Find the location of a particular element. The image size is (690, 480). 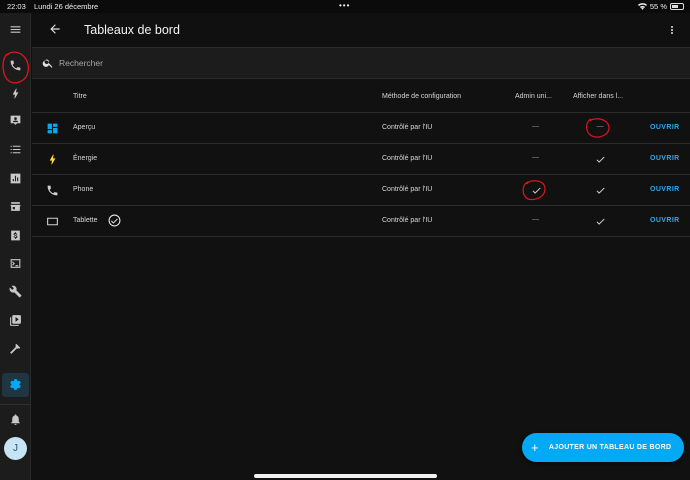

sidebar-item-logbook is located at coordinates (15, 149).